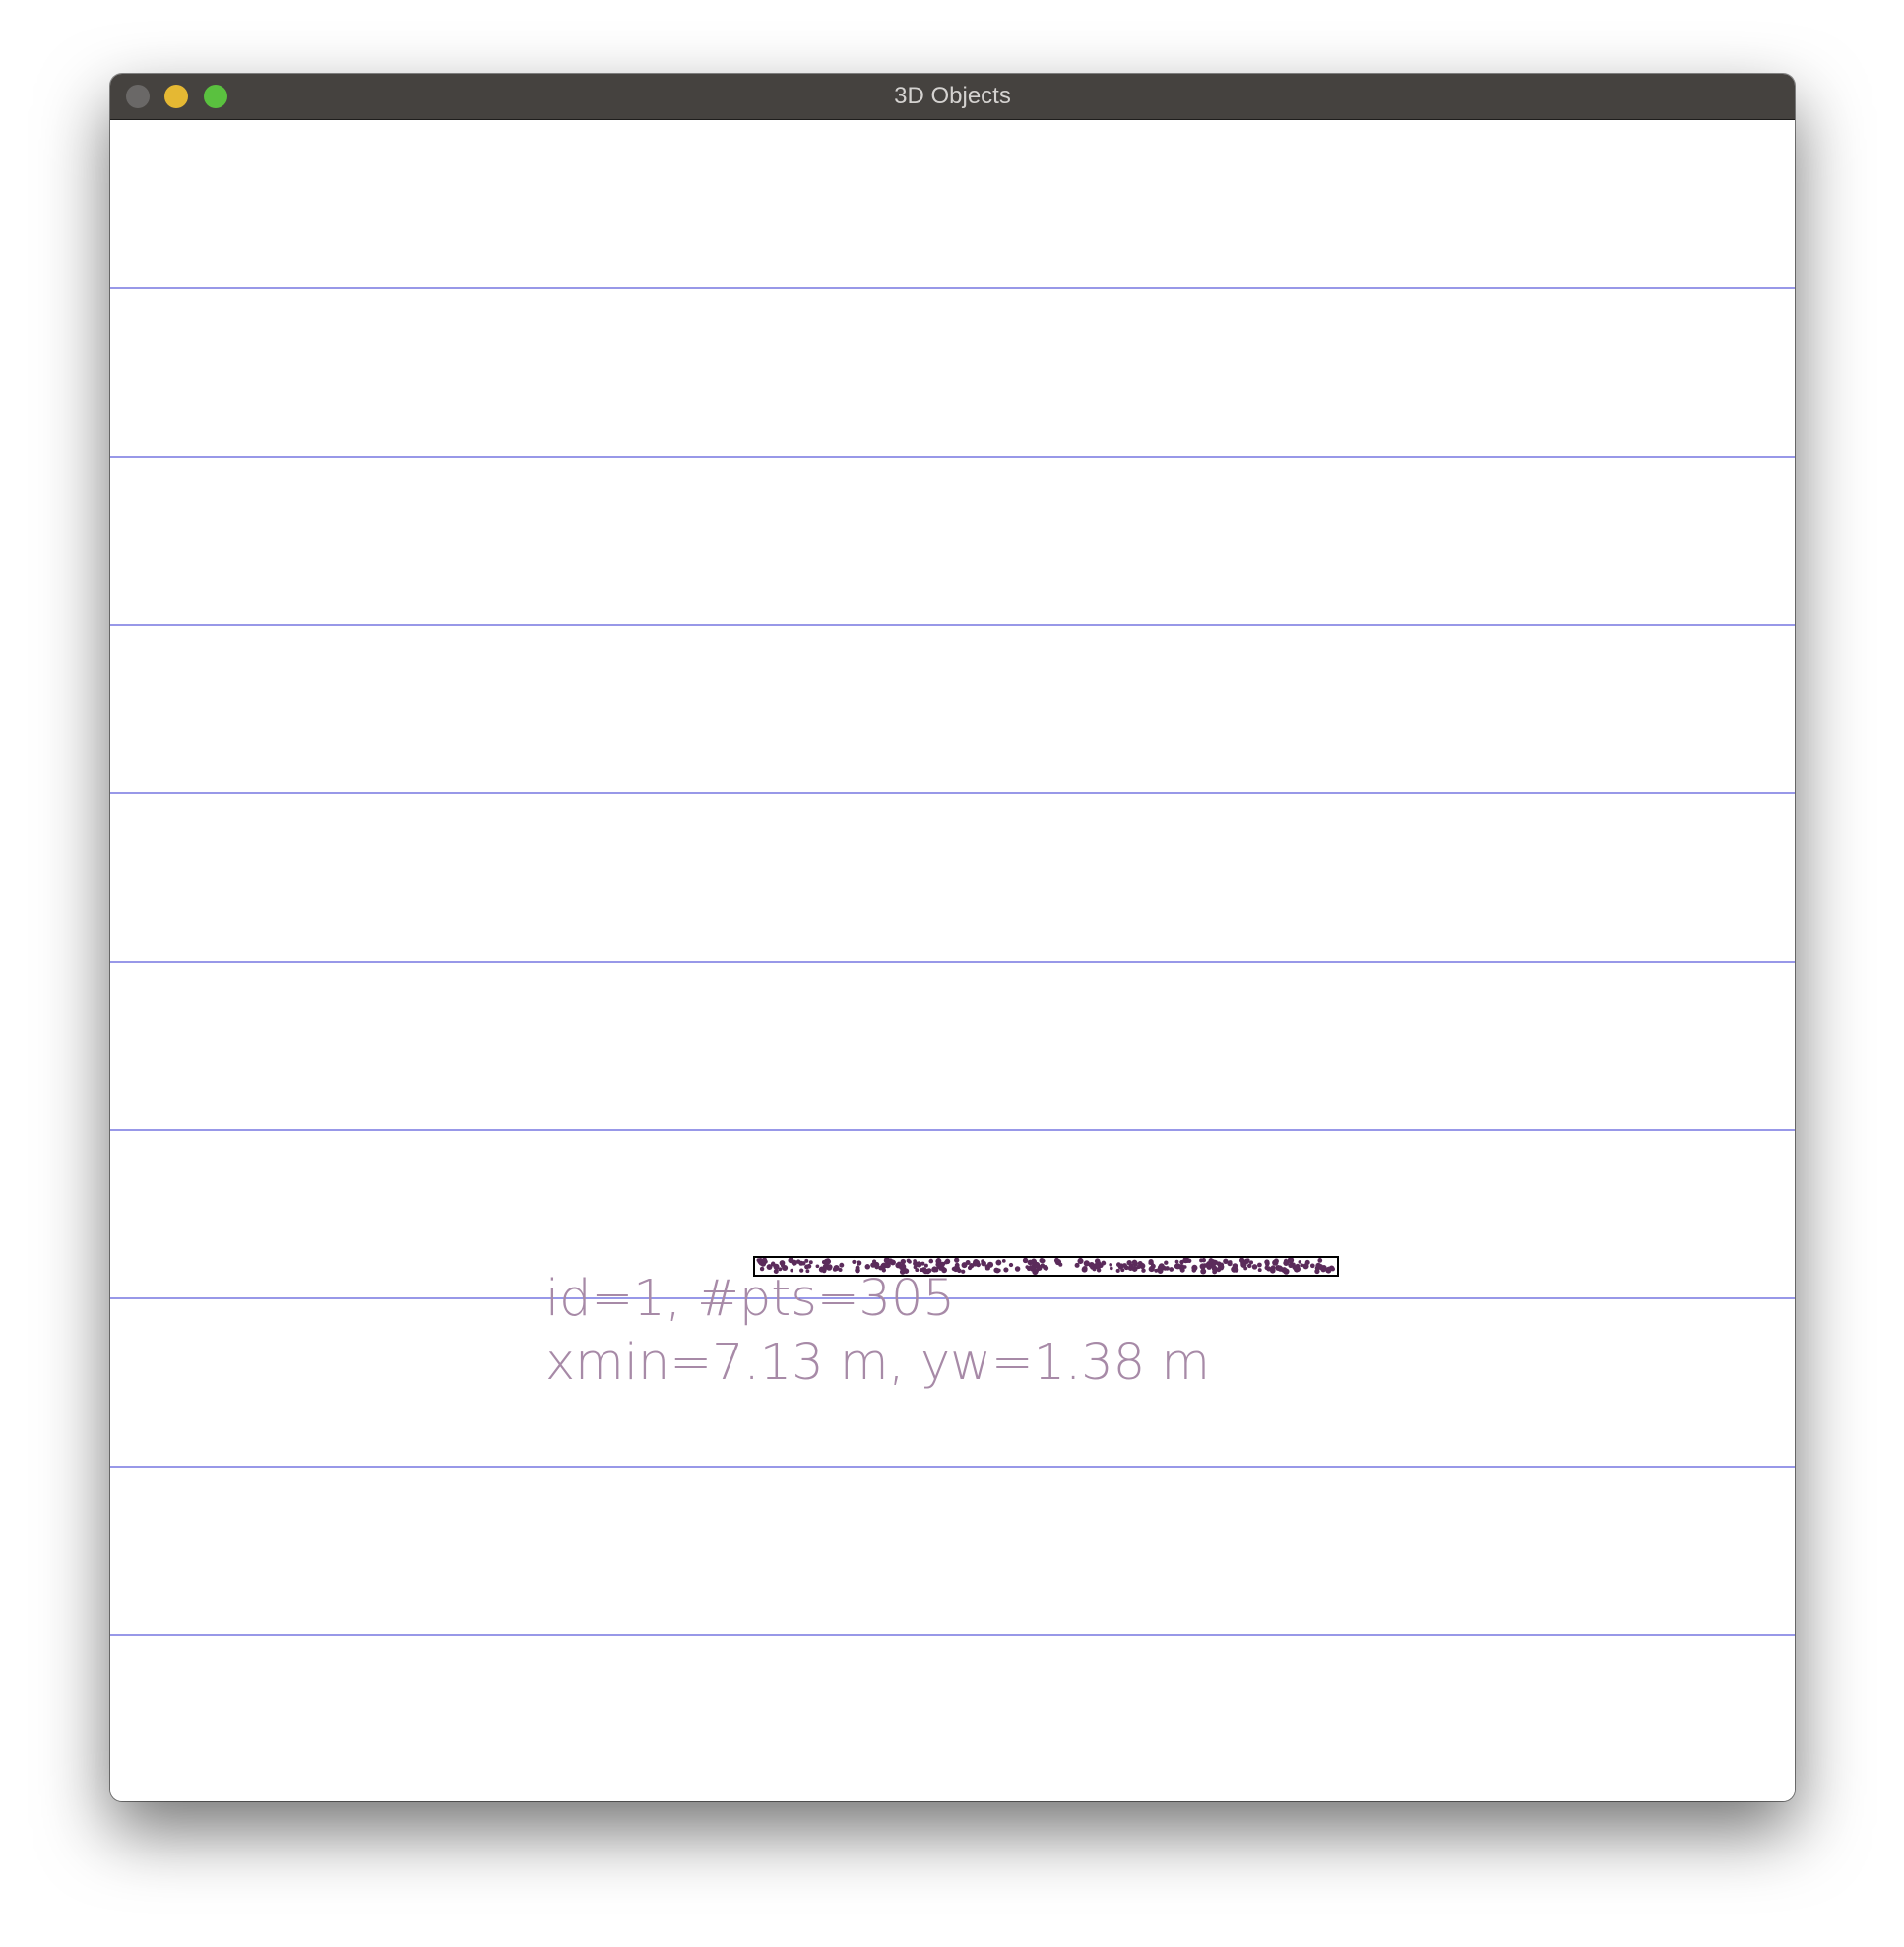 The image size is (1904, 1947). I want to click on window-title: 3D Objects, so click(952, 96).